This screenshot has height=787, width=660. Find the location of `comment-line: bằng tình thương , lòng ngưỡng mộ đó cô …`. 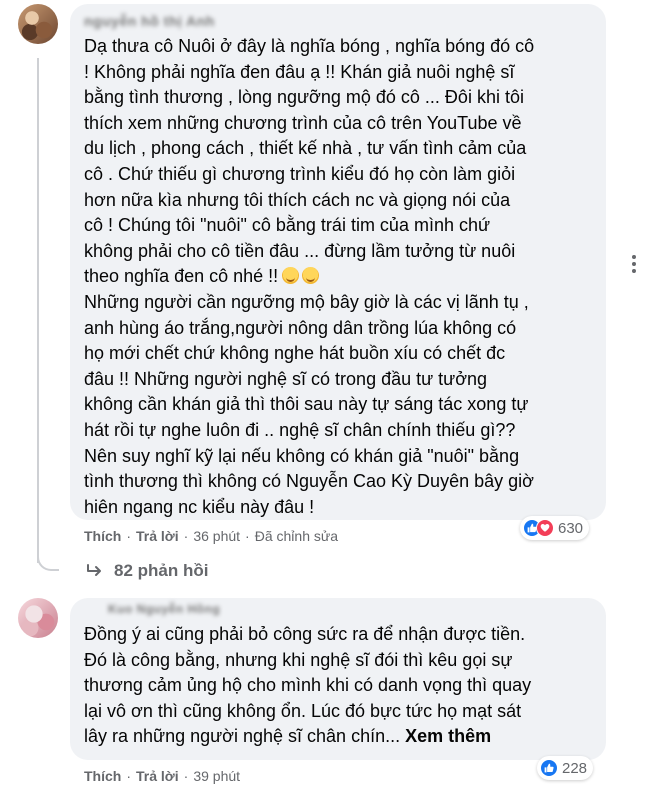

comment-line: bằng tình thương , lòng ngưỡng mộ đó cô … is located at coordinates (304, 97).